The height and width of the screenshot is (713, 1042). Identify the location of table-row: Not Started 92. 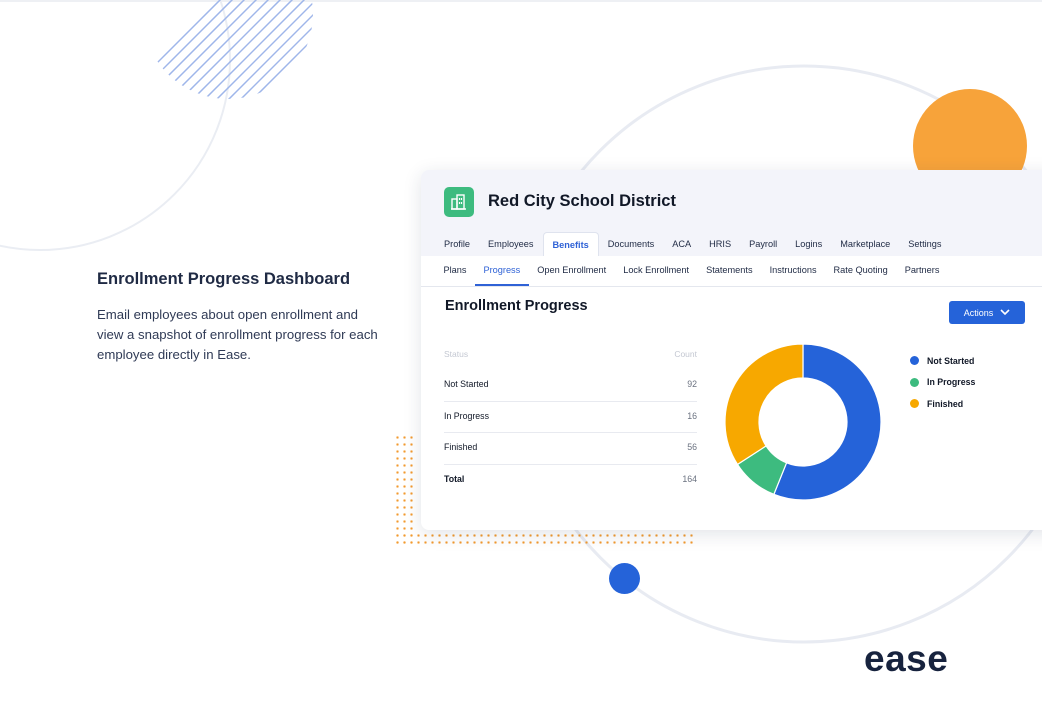
(570, 386).